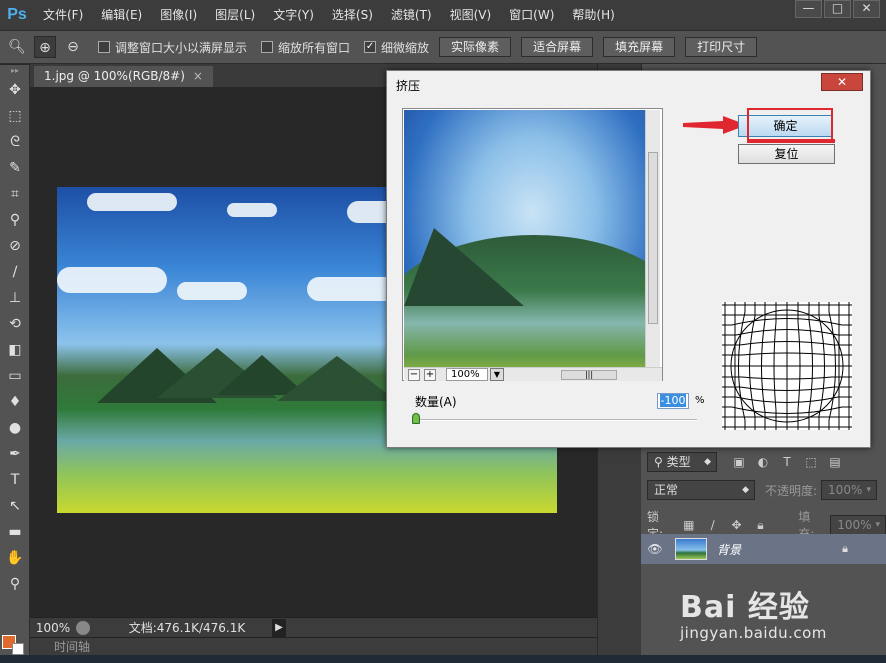 This screenshot has height=663, width=886. I want to click on scrubby-zoom-checkbox: ✓ 细微缩放, so click(396, 47).